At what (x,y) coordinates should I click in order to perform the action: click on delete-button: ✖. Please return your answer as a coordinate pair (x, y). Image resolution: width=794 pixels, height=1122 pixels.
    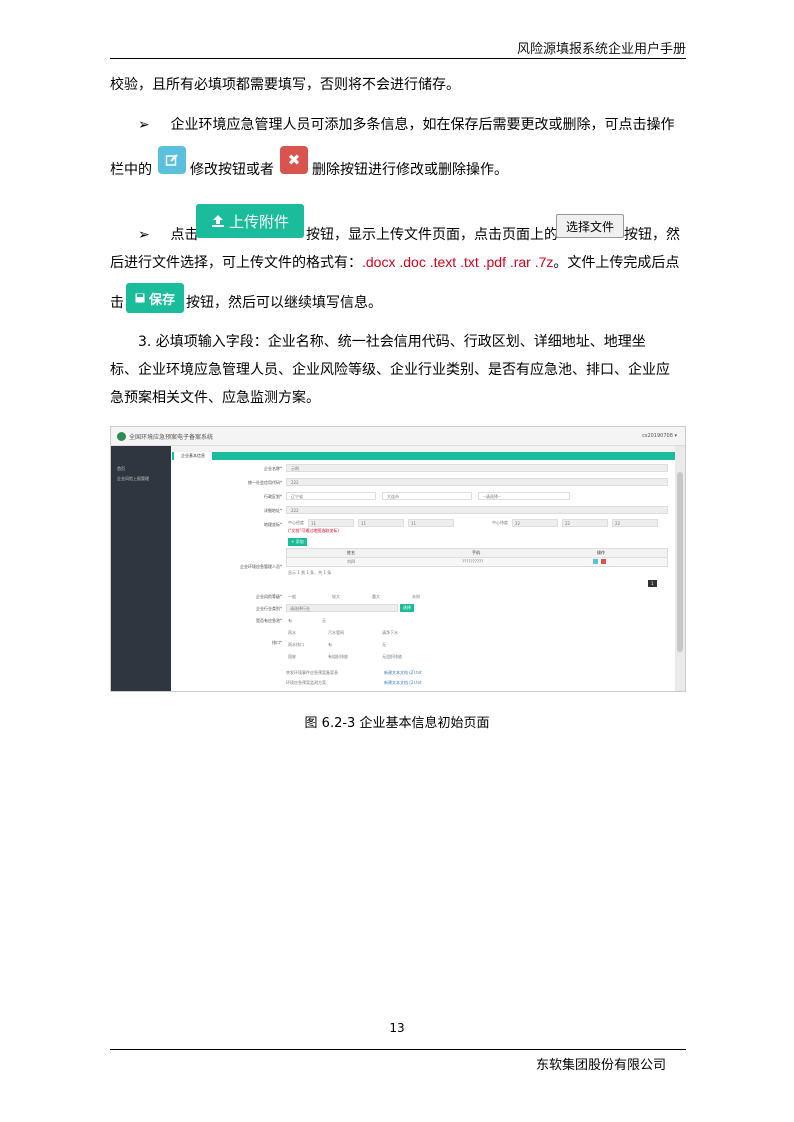
    Looking at the image, I should click on (294, 160).